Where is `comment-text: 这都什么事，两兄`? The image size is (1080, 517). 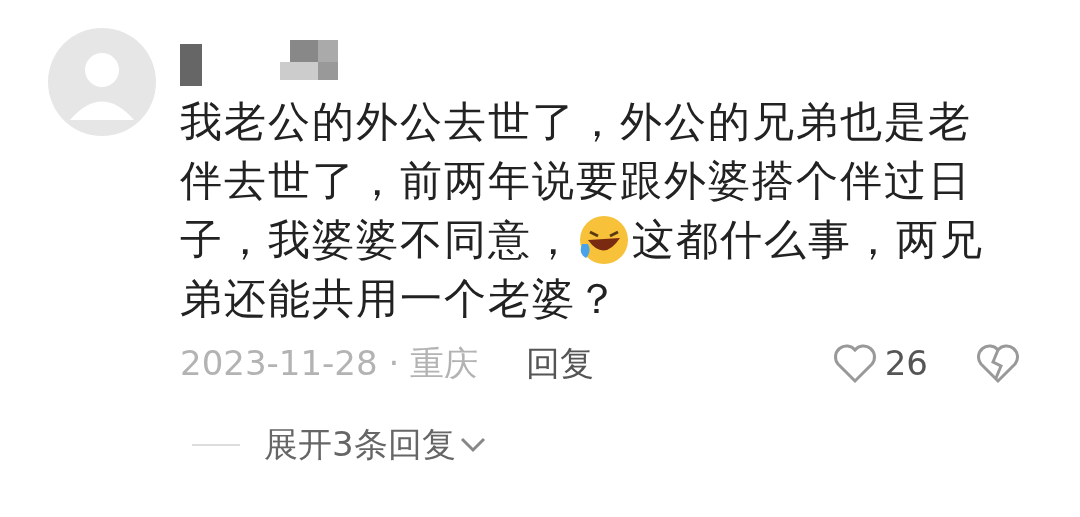
comment-text: 这都什么事，两兄 is located at coordinates (808, 240).